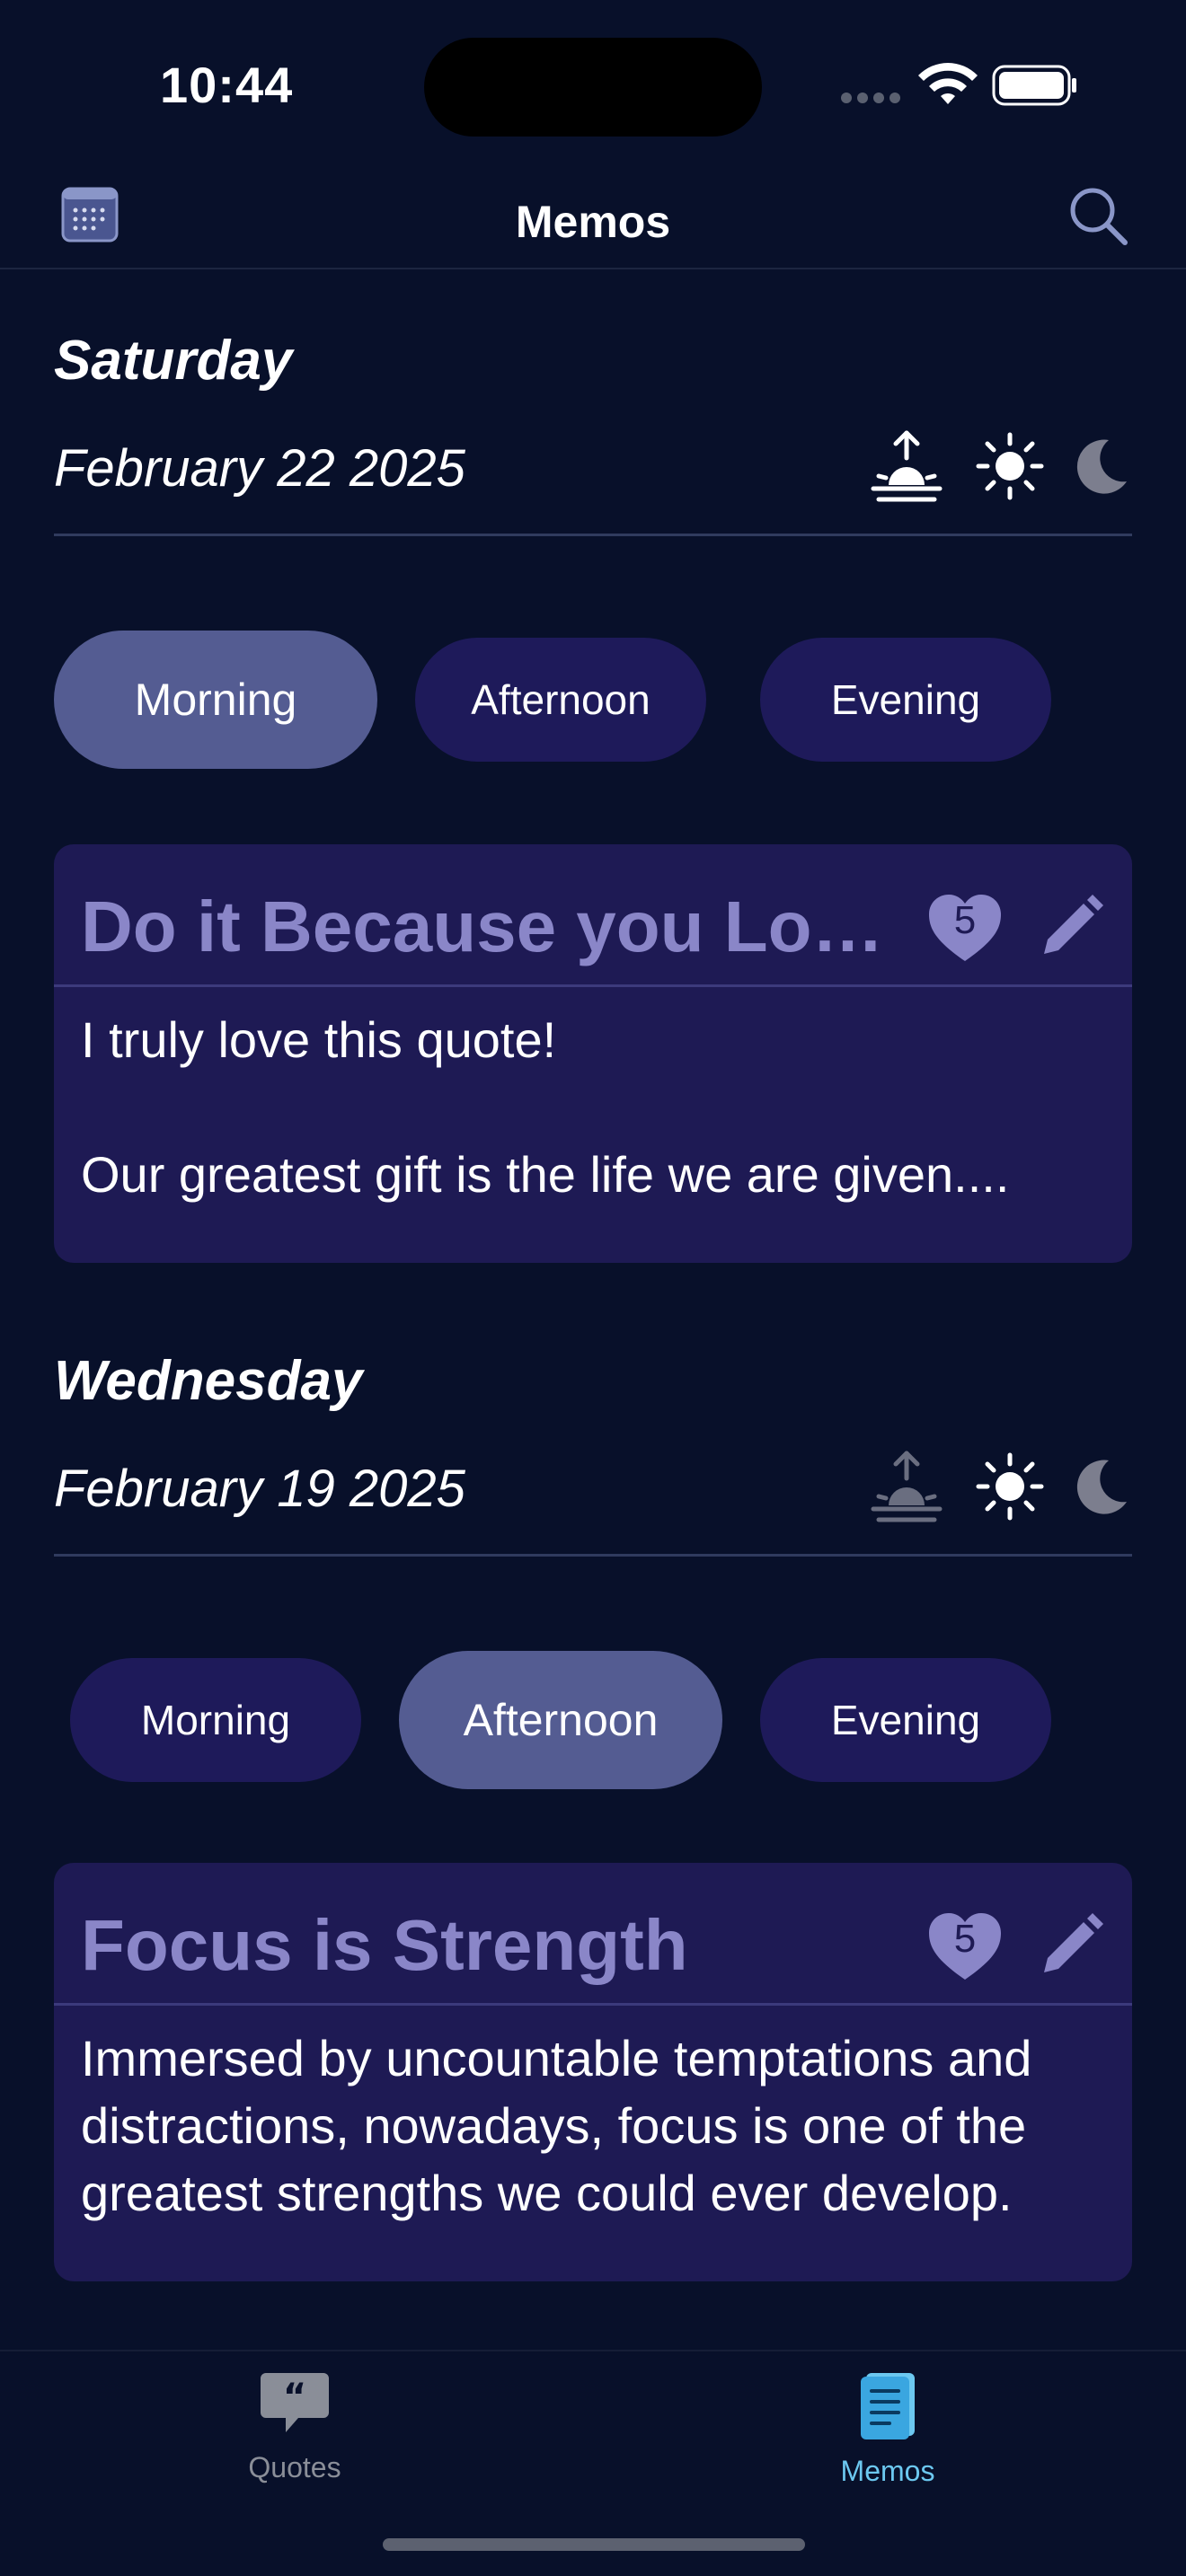 Image resolution: width=1186 pixels, height=2576 pixels. I want to click on cellular-signal-icon, so click(873, 100).